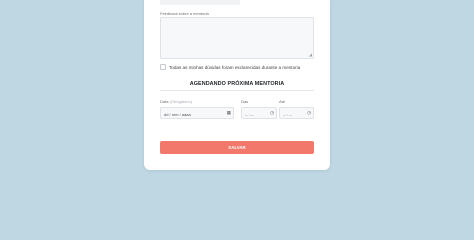 This screenshot has width=474, height=240. Describe the element at coordinates (200, 2) in the screenshot. I see `previous-field-stub` at that location.